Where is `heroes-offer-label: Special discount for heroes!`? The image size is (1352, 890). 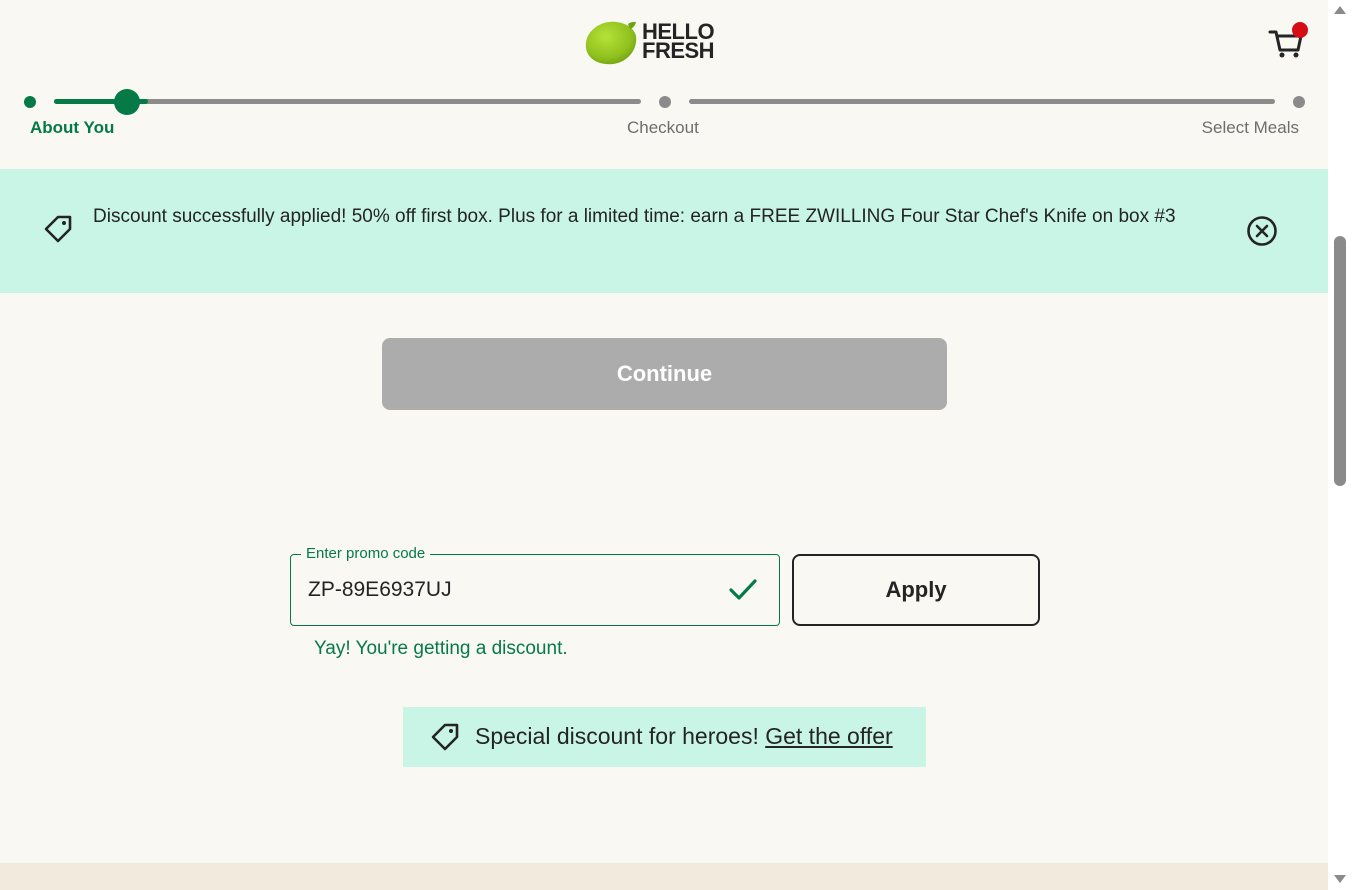
heroes-offer-label: Special discount for heroes! is located at coordinates (617, 736).